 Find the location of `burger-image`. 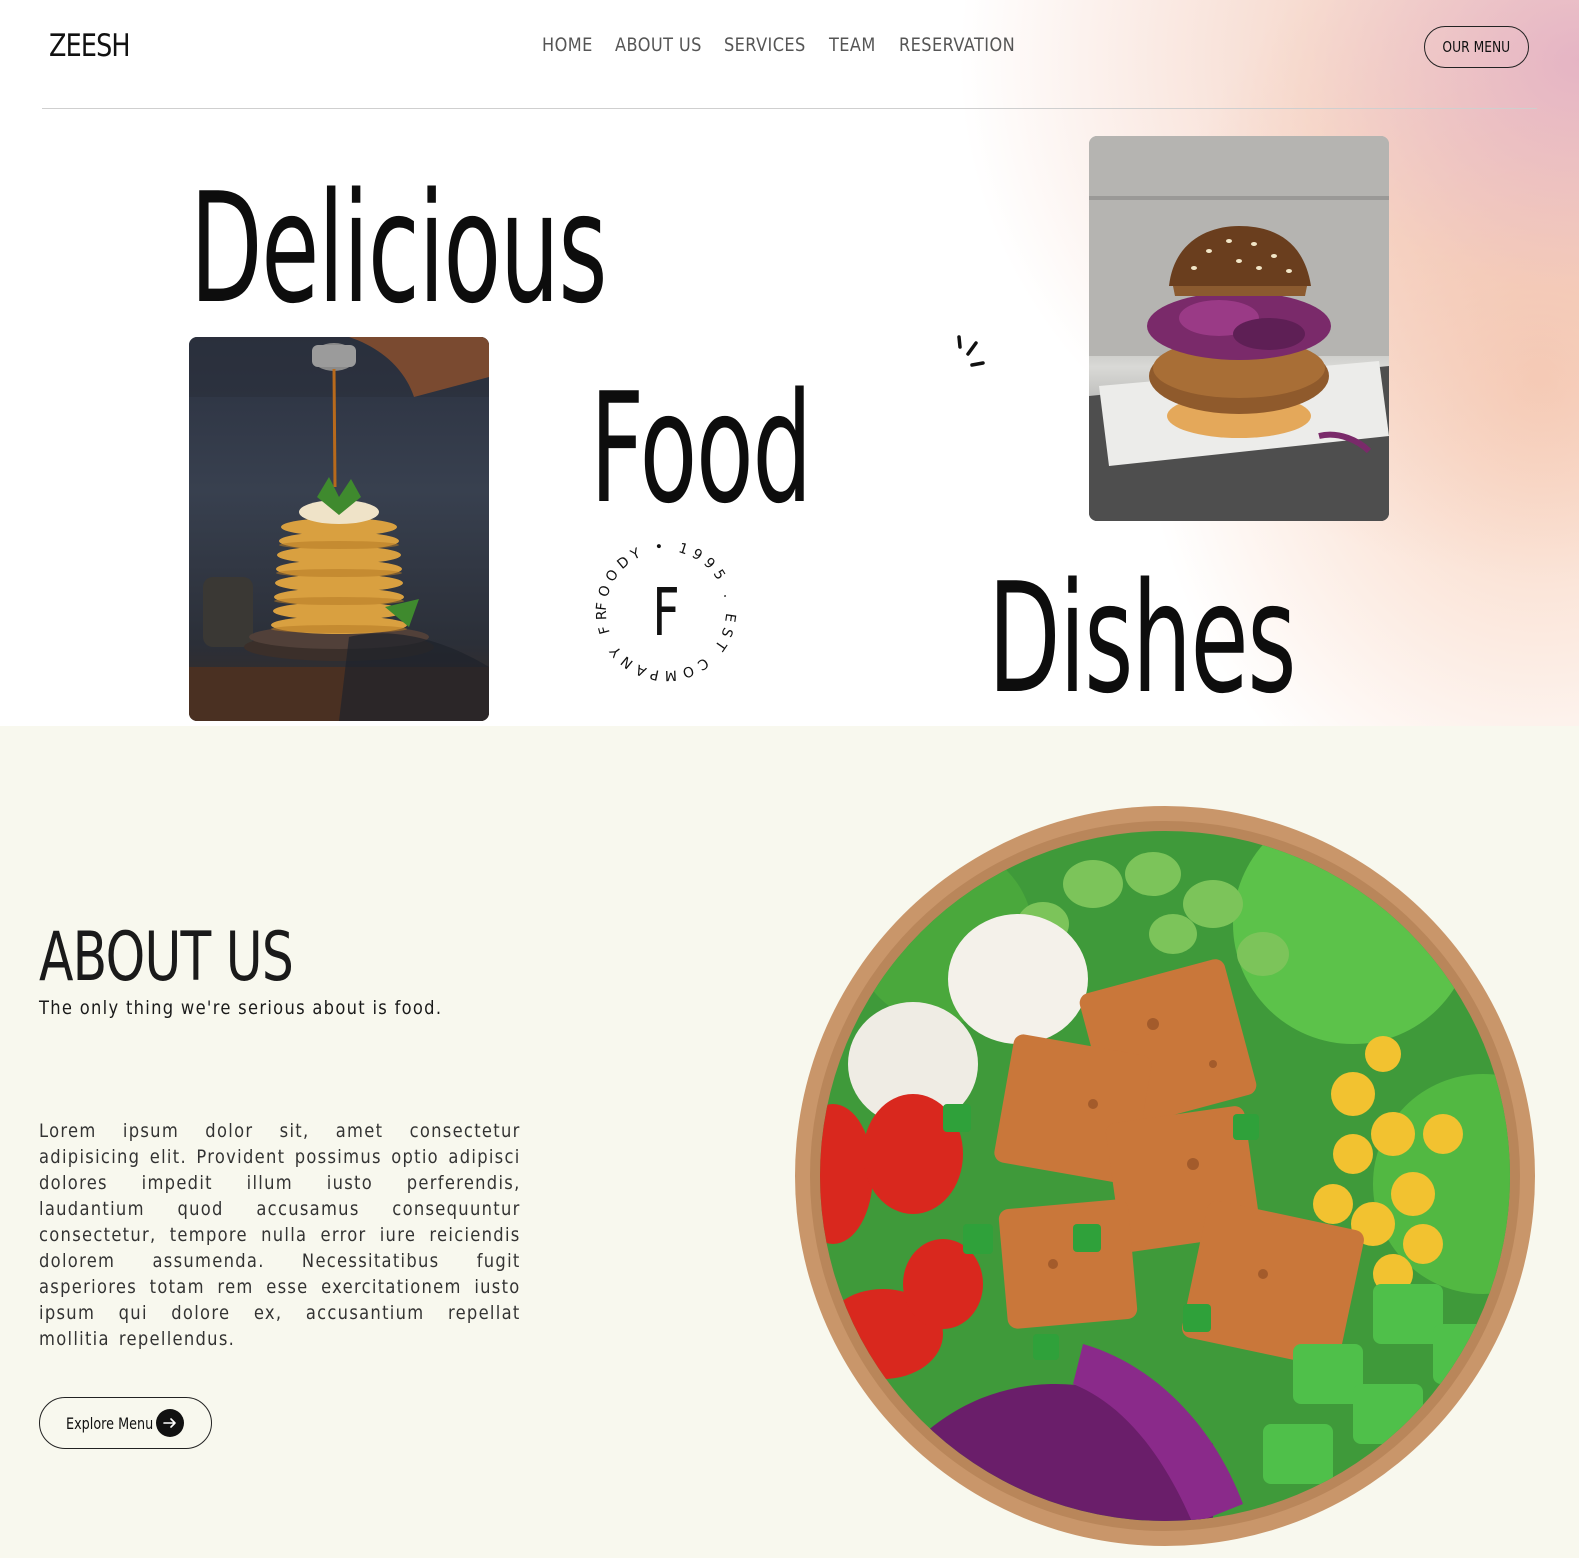

burger-image is located at coordinates (1239, 328).